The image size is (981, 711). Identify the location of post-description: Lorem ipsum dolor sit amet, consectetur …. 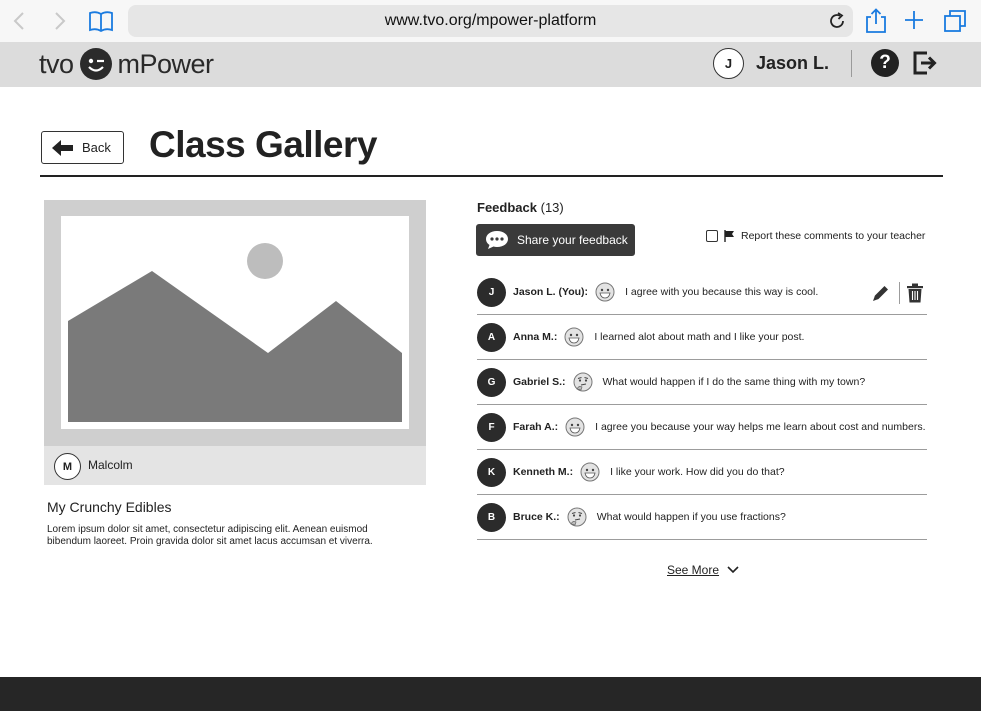
(210, 535).